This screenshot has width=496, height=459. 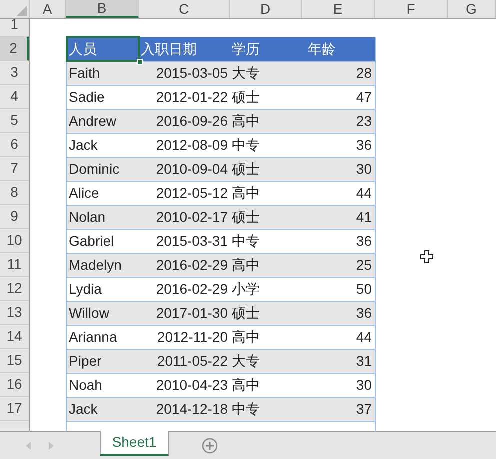 What do you see at coordinates (93, 121) in the screenshot?
I see `table-cell-text: Andrew` at bounding box center [93, 121].